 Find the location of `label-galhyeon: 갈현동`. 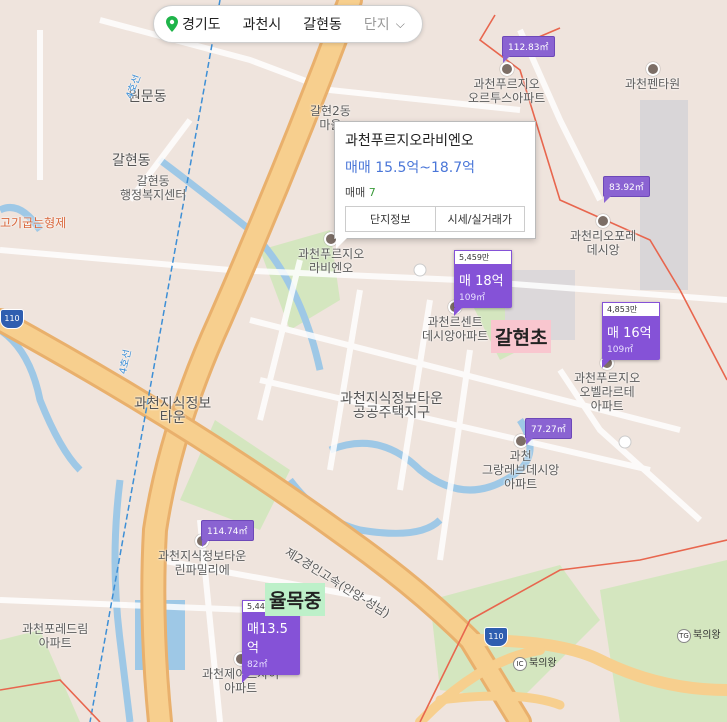

label-galhyeon: 갈현동 is located at coordinates (131, 161).